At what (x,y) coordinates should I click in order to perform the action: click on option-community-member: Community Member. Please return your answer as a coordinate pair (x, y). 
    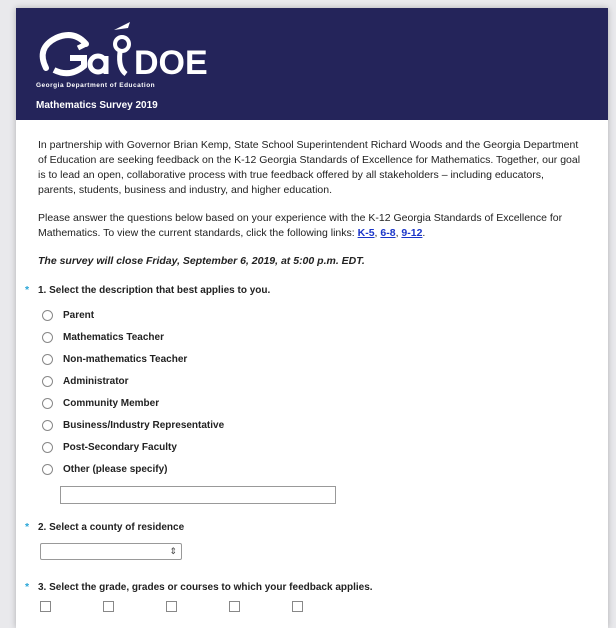
    Looking at the image, I should click on (311, 403).